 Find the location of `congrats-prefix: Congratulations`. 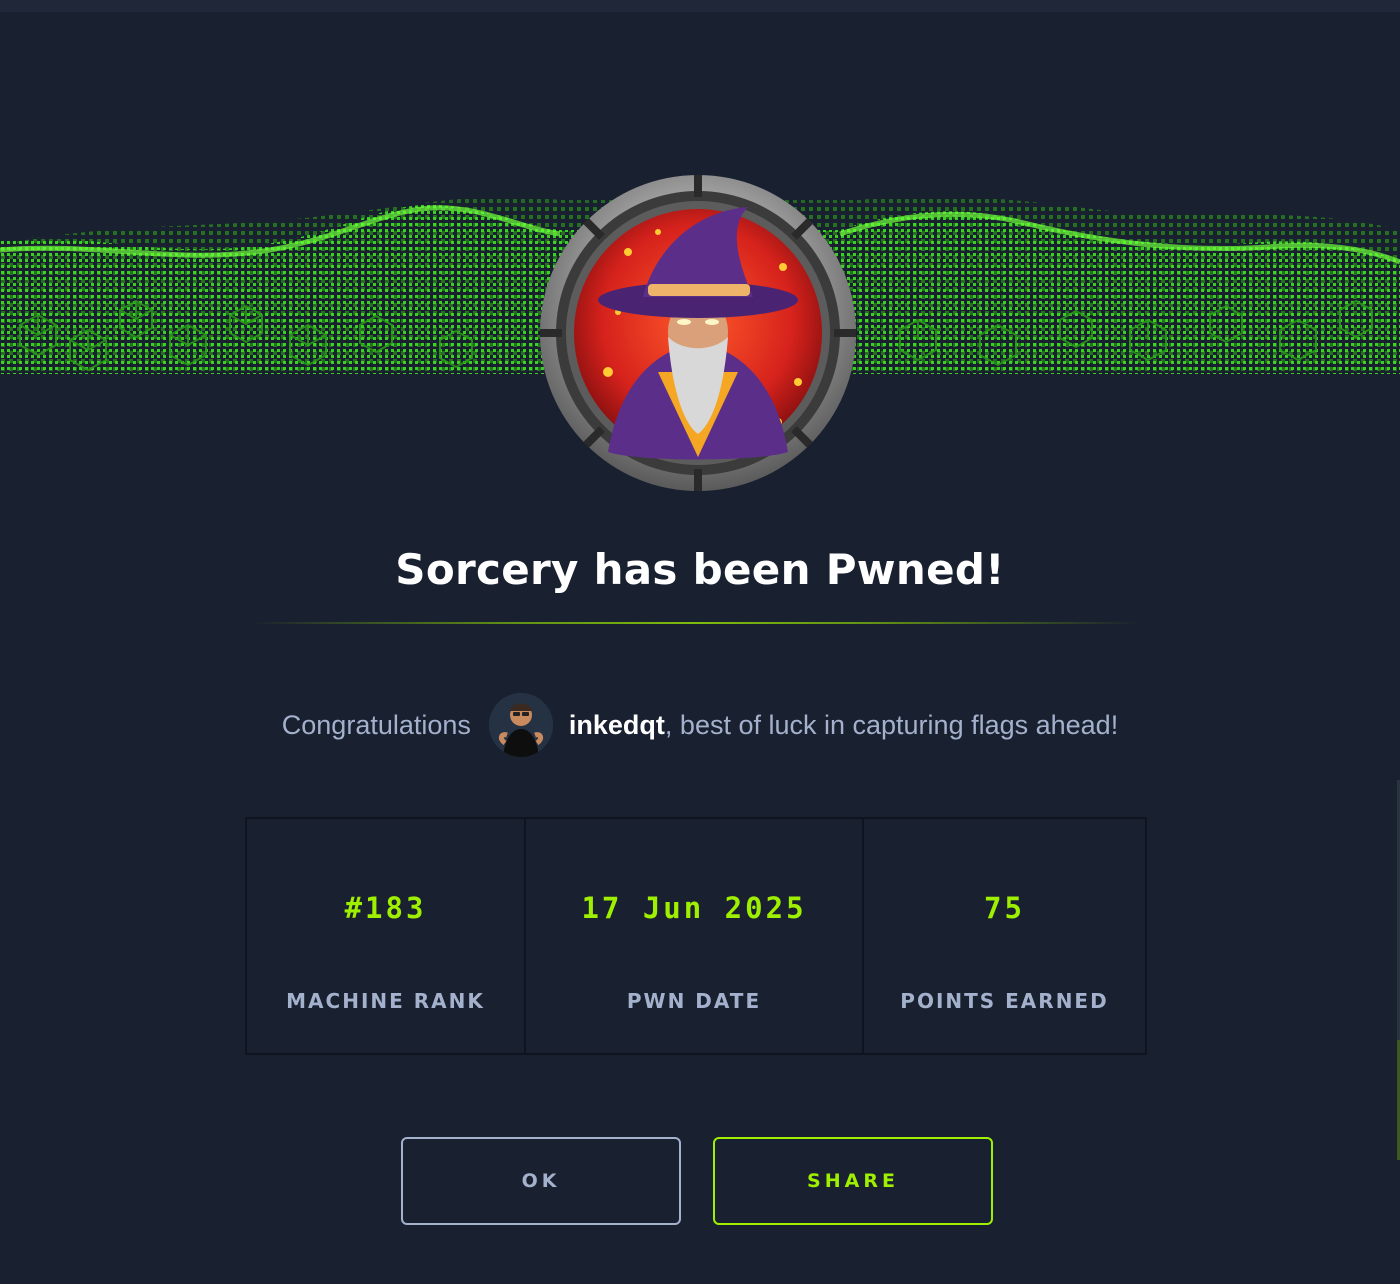

congrats-prefix: Congratulations is located at coordinates (376, 724).